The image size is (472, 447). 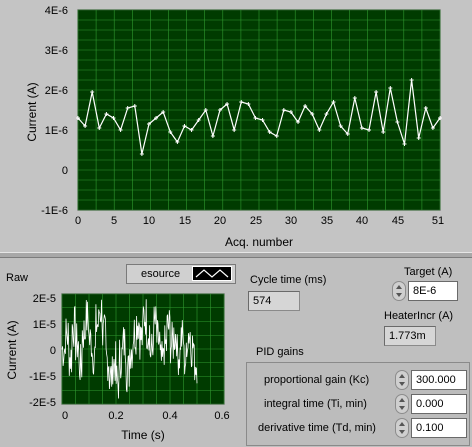 What do you see at coordinates (274, 301) in the screenshot?
I see `cycle-time-indicator: 574` at bounding box center [274, 301].